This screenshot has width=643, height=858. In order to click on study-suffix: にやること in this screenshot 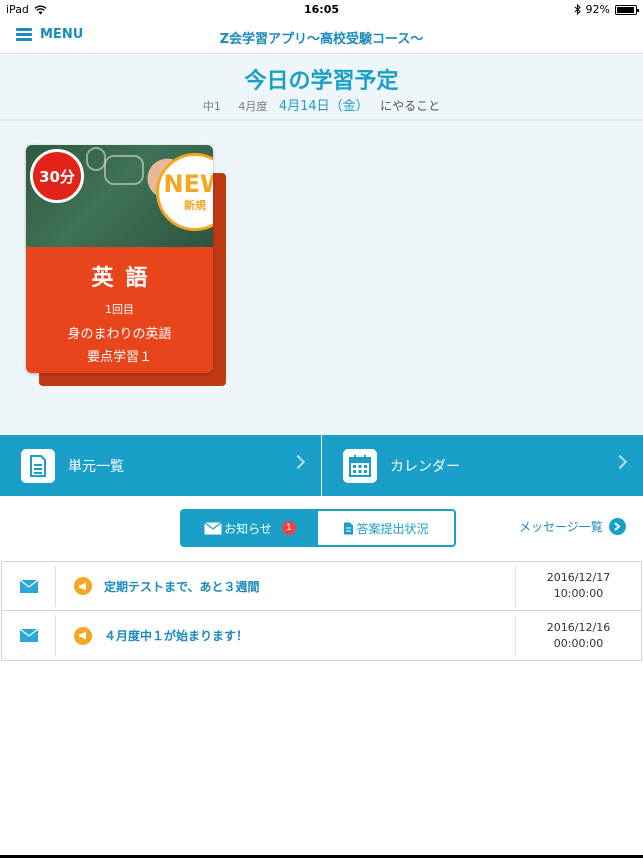, I will do `click(410, 106)`.